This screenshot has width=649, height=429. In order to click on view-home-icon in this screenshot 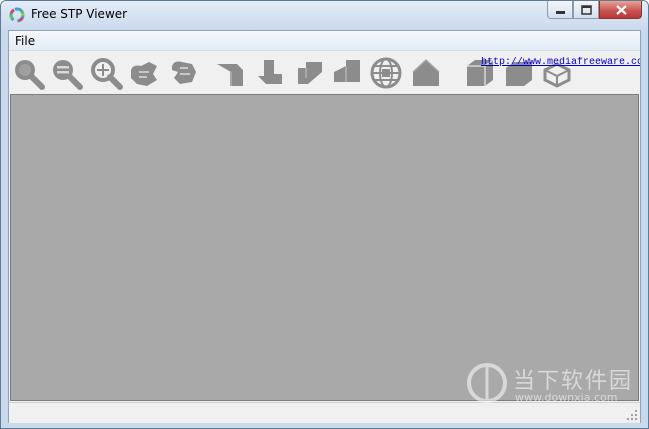, I will do `click(426, 73)`.